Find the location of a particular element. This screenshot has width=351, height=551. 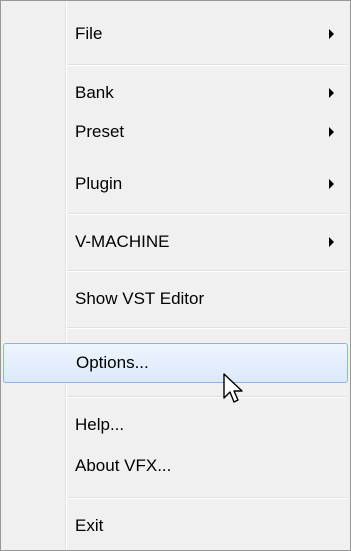

menu-item-label: Preset is located at coordinates (100, 131).